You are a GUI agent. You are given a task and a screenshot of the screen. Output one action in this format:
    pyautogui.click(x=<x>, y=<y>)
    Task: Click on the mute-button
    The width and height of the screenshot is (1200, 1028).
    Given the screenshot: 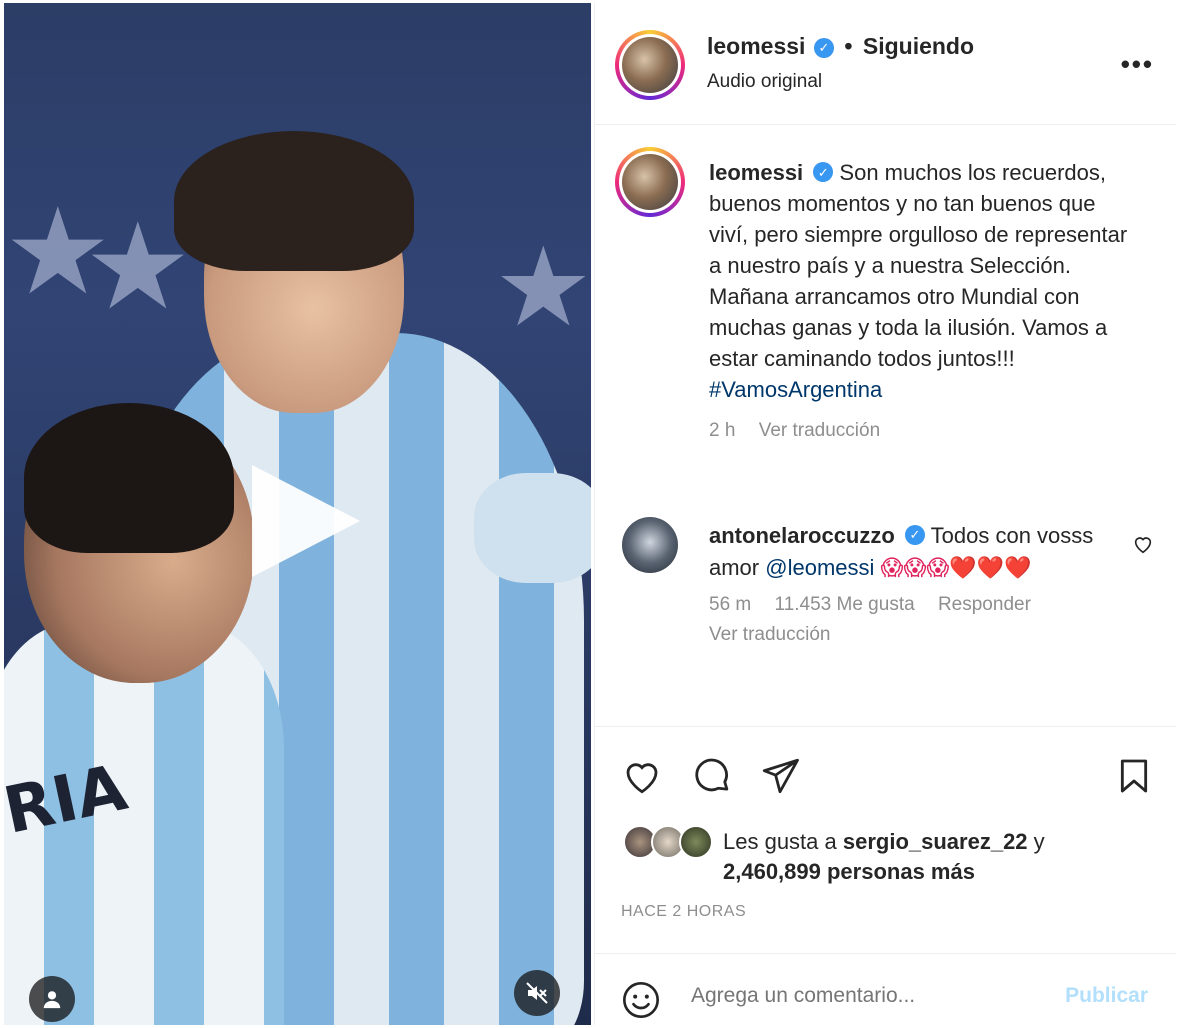 What is the action you would take?
    pyautogui.click(x=537, y=993)
    